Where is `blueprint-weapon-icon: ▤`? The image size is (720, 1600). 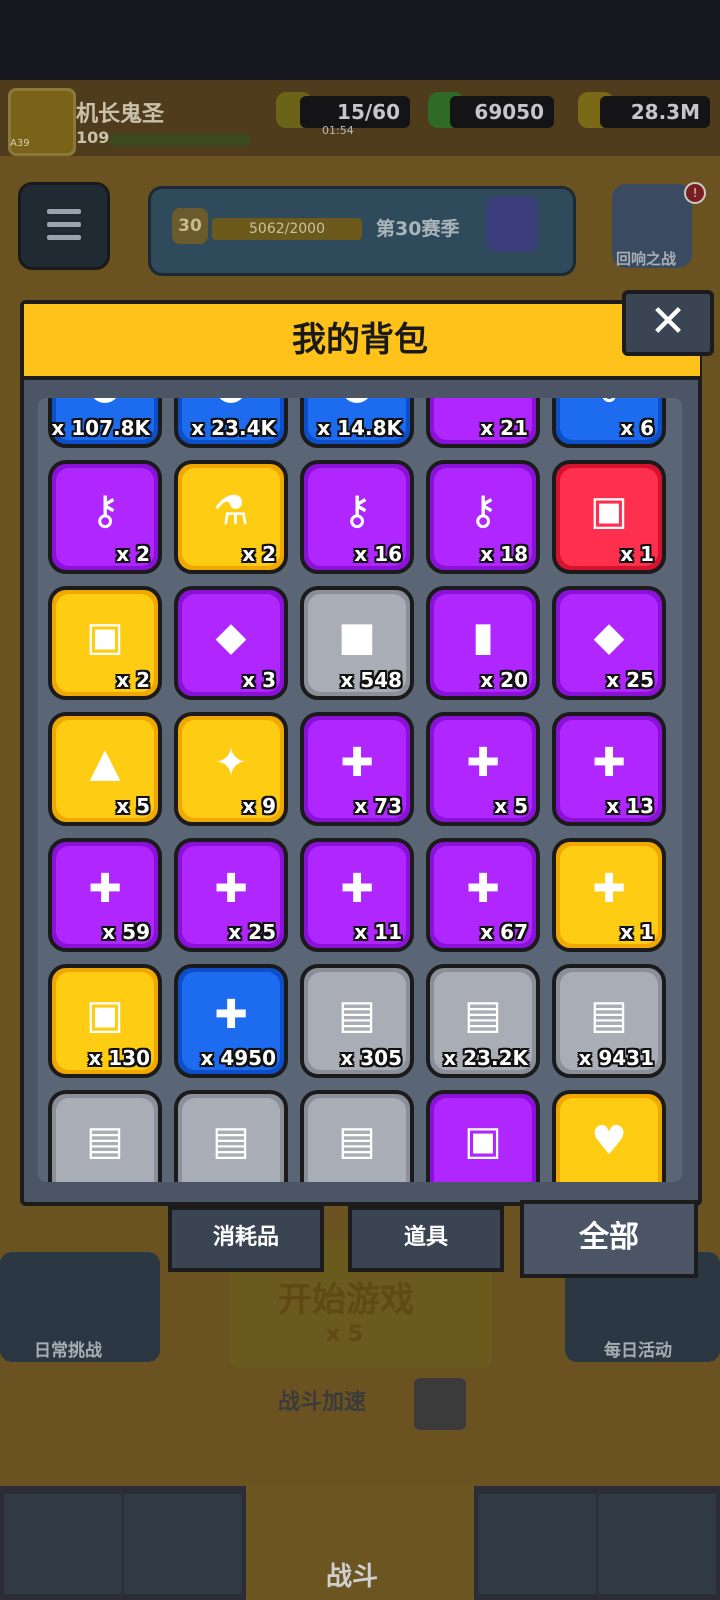
blueprint-weapon-icon: ▤ is located at coordinates (357, 1015).